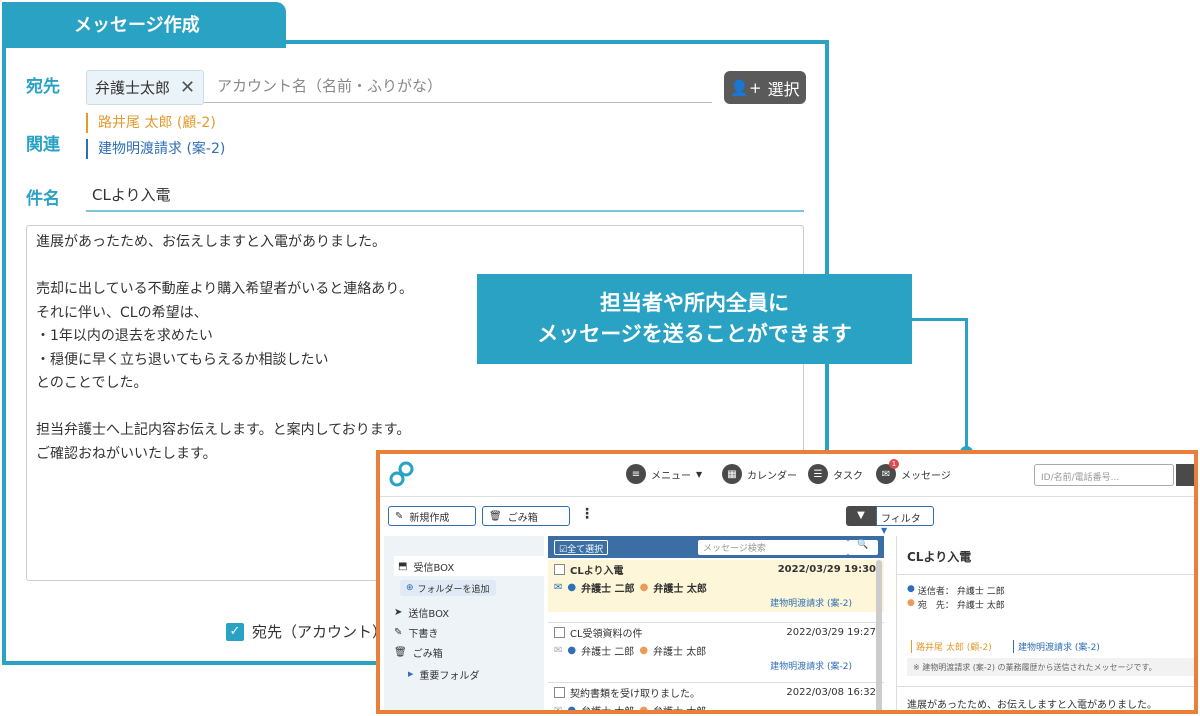 The width and height of the screenshot is (1200, 716). Describe the element at coordinates (783, 89) in the screenshot. I see `select-button-label: 選択` at that location.